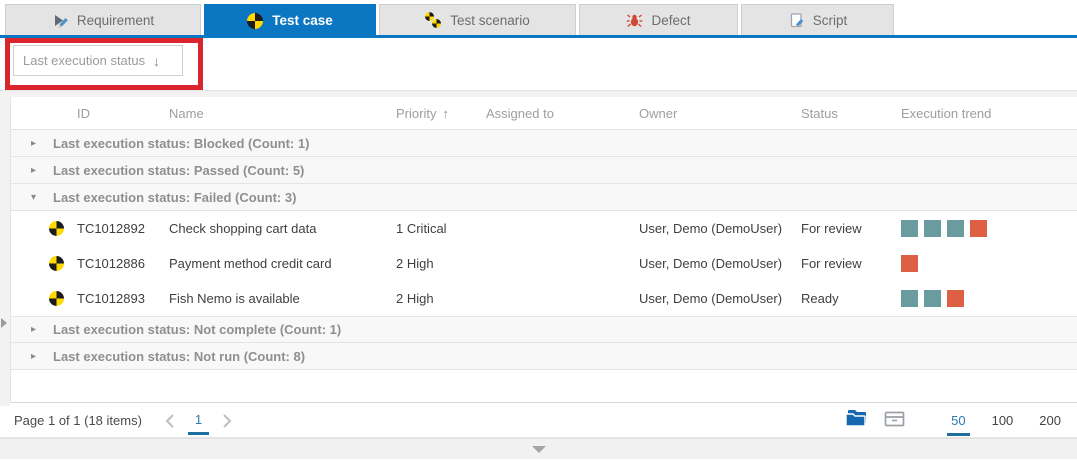  What do you see at coordinates (984, 113) in the screenshot?
I see `column-header-execution-trend: Execution trend` at bounding box center [984, 113].